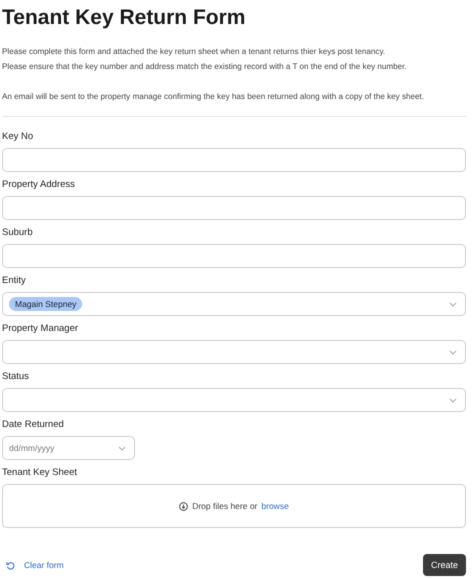  I want to click on drop-text: Drop files here or, so click(225, 506).